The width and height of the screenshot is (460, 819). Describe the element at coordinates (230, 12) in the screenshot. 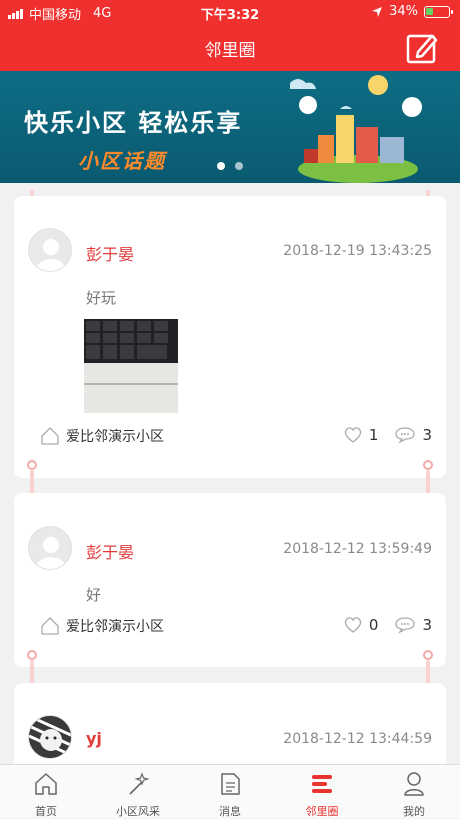

I see `status-bar: 中国移动 4G 下午3:32 34%` at that location.